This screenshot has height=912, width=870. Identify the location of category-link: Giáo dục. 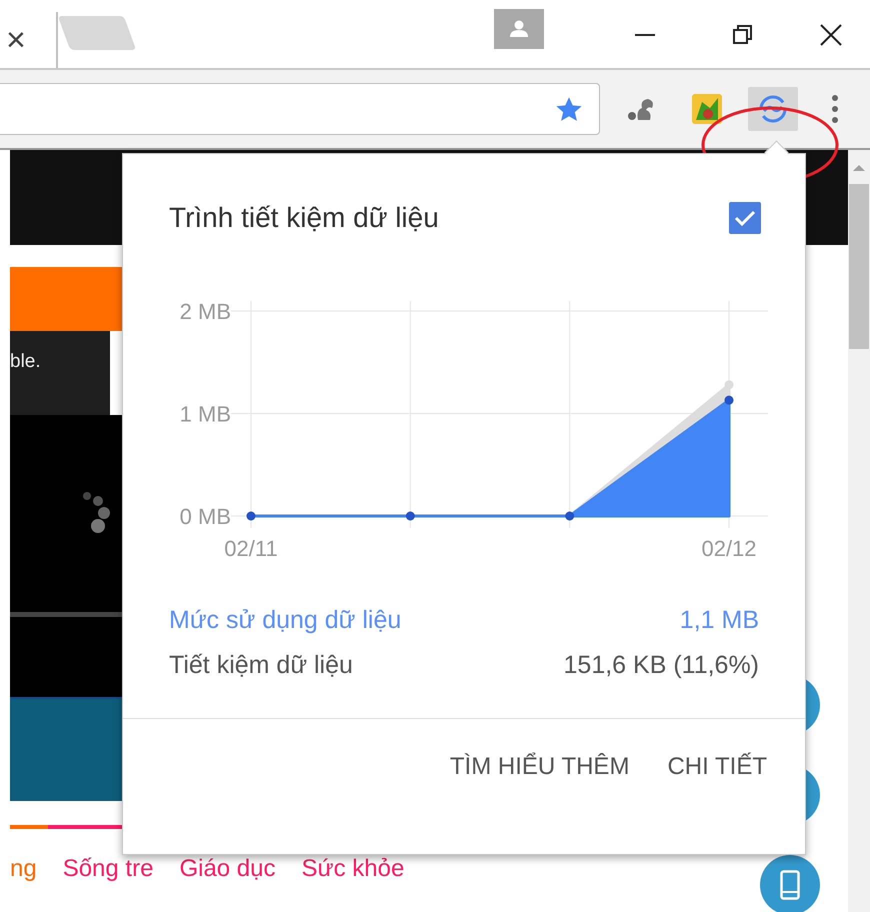
(227, 869).